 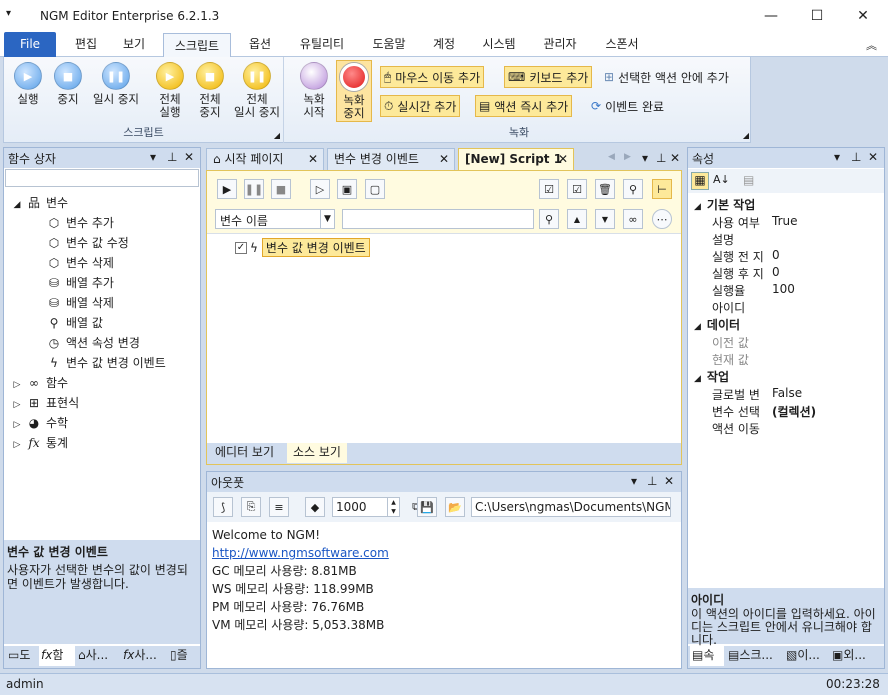 What do you see at coordinates (322, 44) in the screenshot?
I see `menu-utility: 유틸리티` at bounding box center [322, 44].